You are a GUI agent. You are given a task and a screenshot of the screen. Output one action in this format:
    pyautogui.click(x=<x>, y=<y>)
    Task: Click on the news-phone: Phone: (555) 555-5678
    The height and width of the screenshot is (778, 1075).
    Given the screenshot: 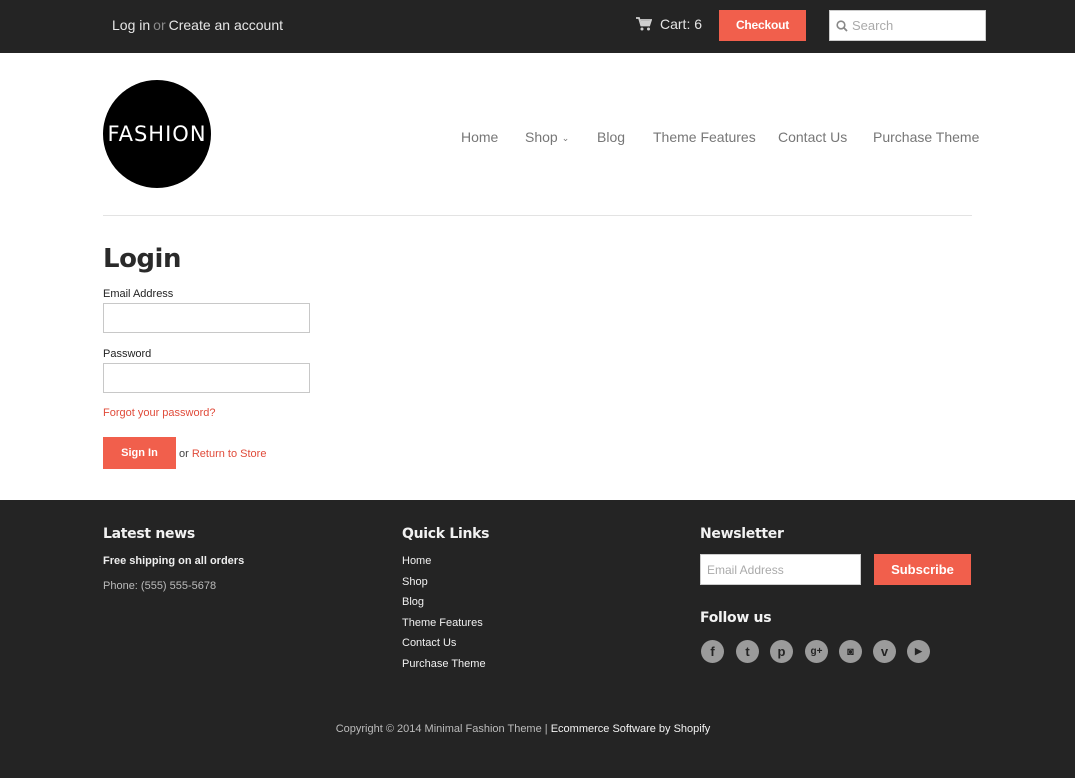 What is the action you would take?
    pyautogui.click(x=160, y=586)
    